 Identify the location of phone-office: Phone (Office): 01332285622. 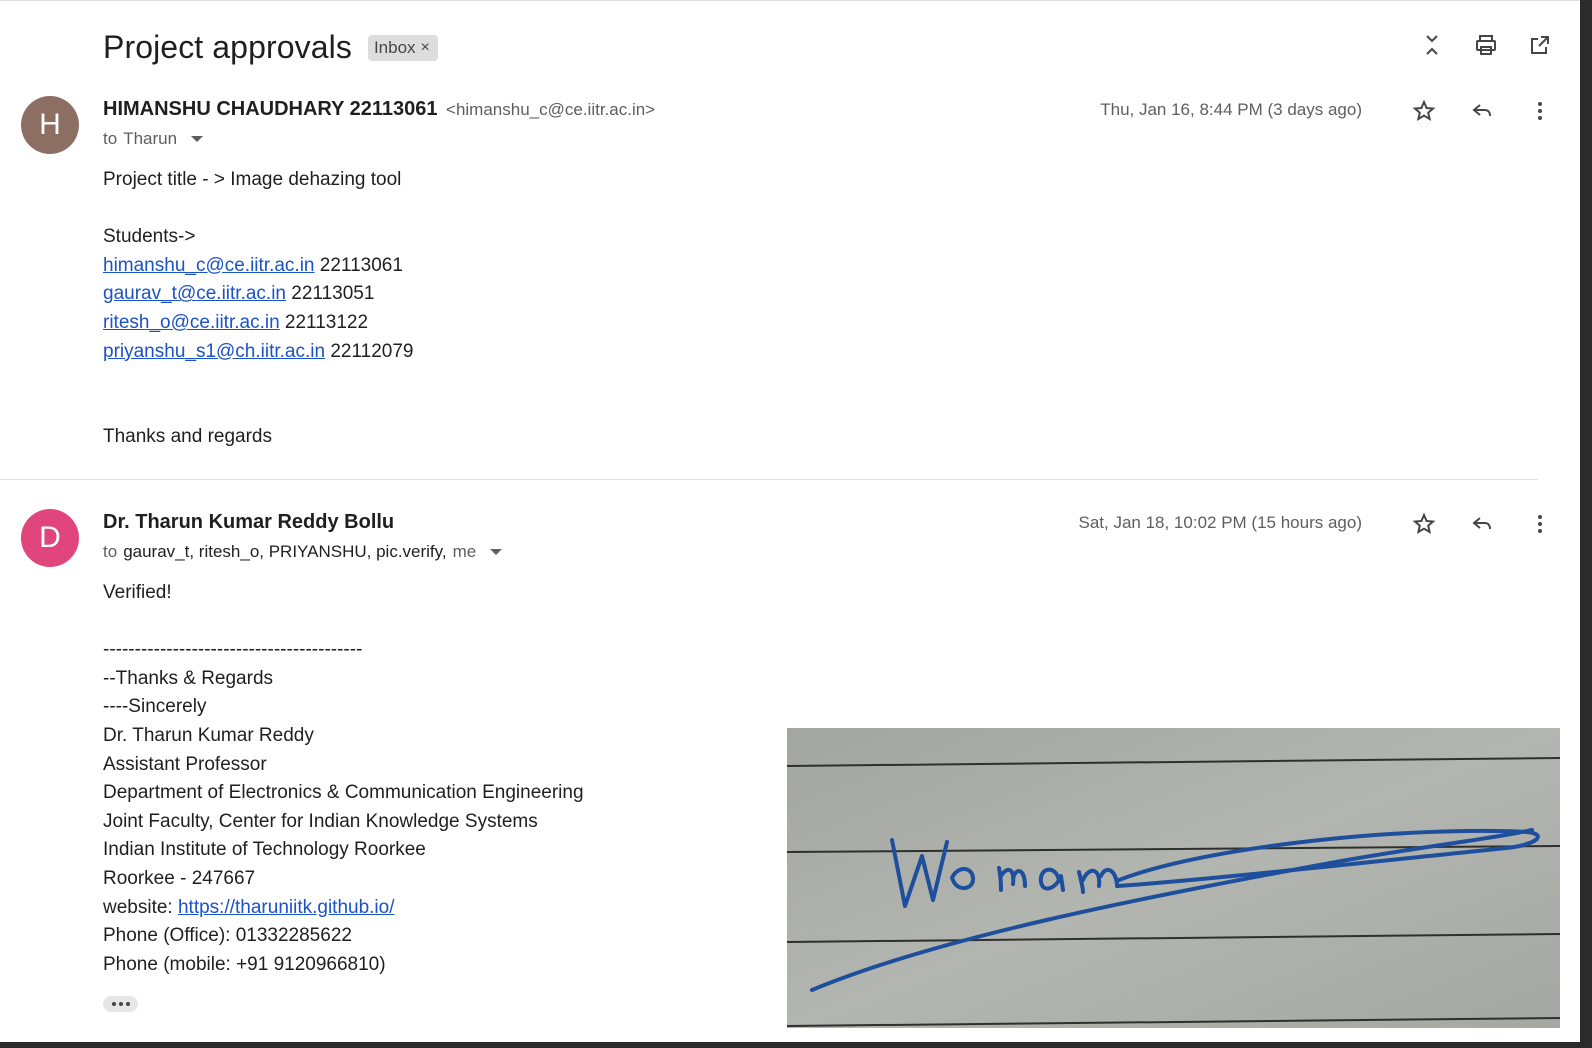
(227, 936).